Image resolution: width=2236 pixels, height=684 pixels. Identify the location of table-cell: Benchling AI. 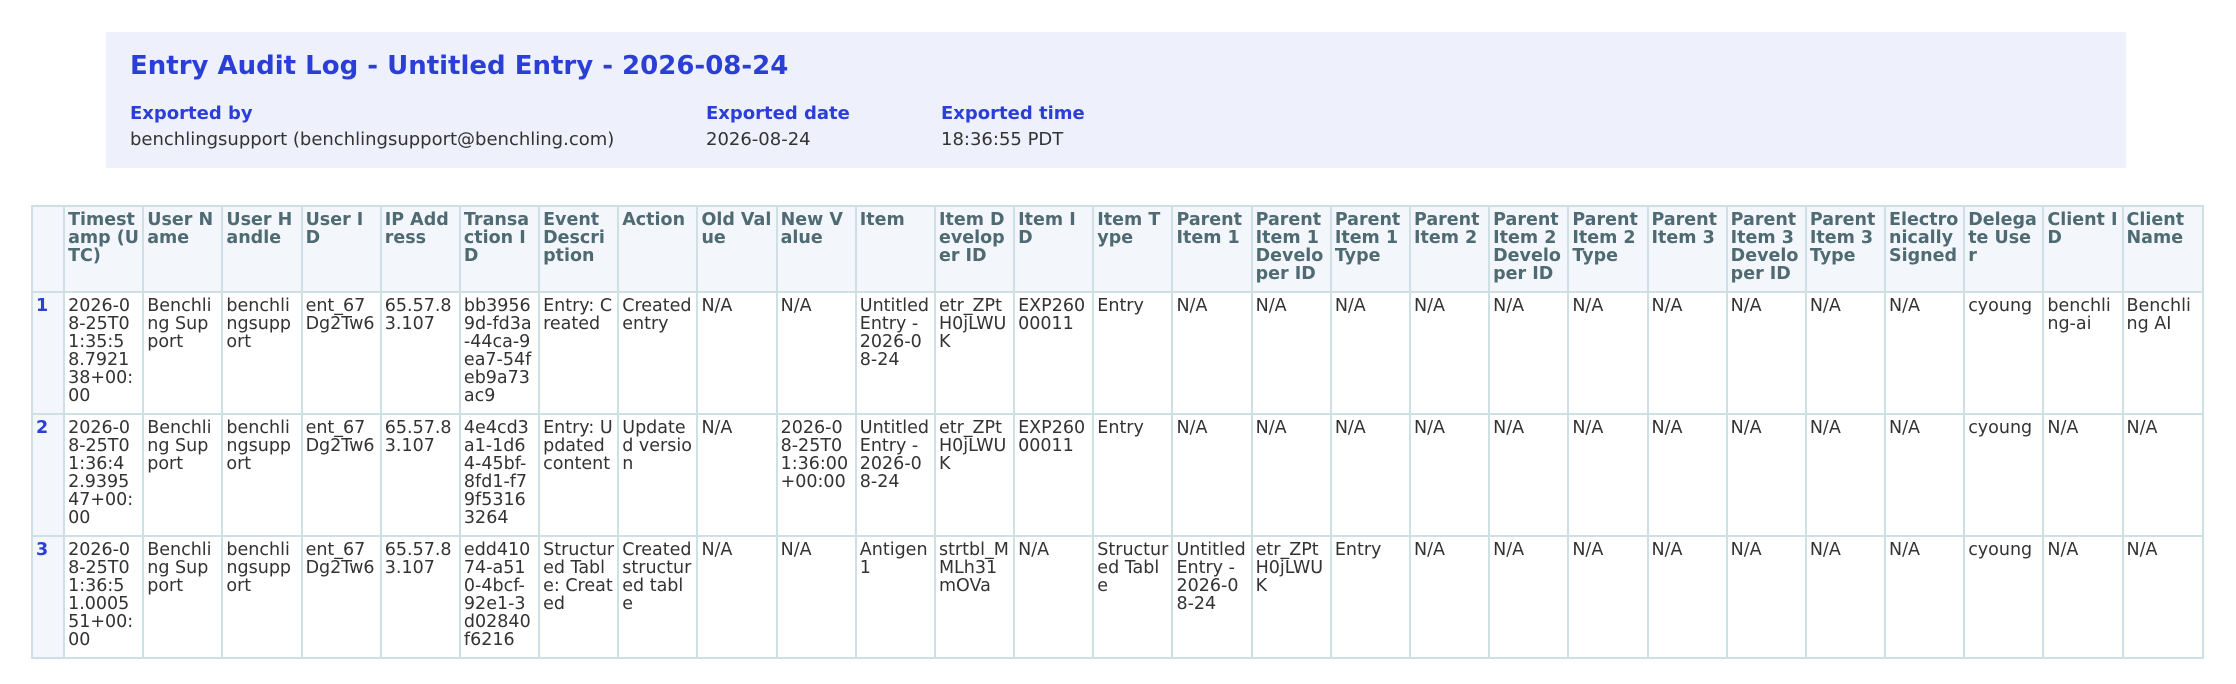
(2163, 353).